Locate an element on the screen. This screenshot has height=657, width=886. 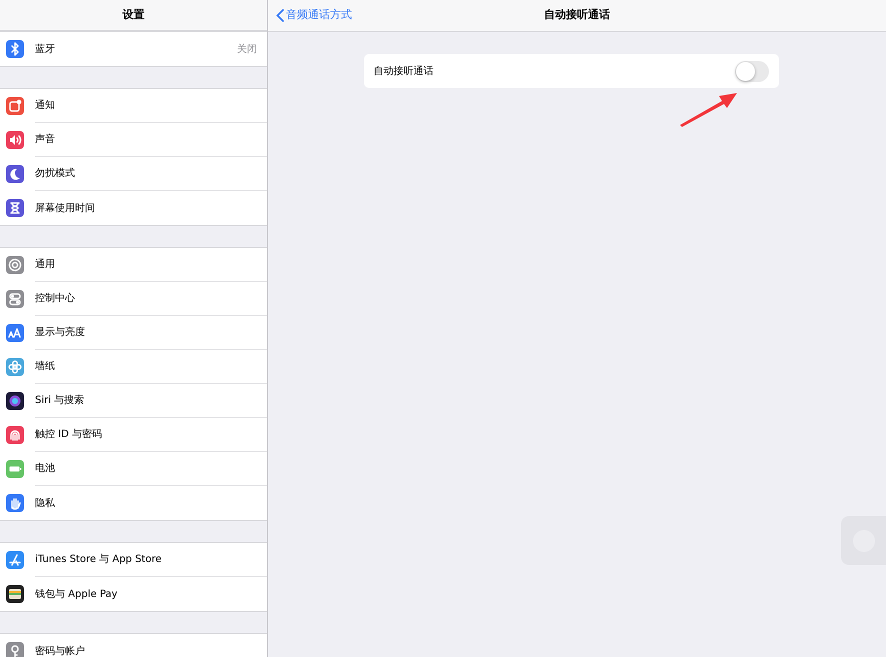
wallet-icon is located at coordinates (15, 594).